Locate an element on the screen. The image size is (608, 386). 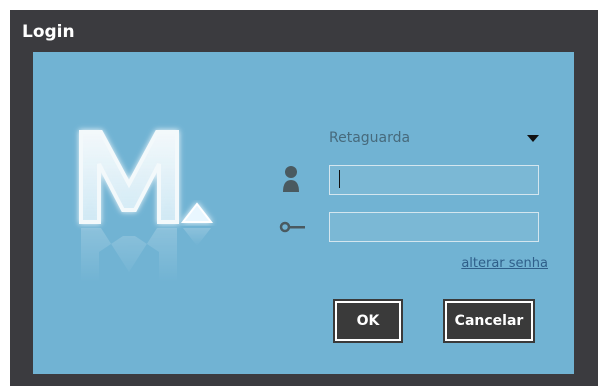
logo-triangle is located at coordinates (197, 212).